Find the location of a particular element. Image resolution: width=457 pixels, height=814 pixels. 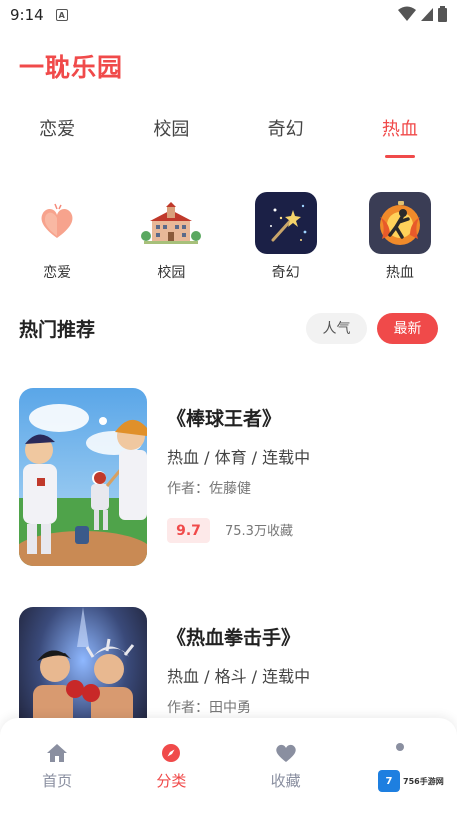

book-tags: 热血 / 格斗 / 连载中 is located at coordinates (239, 676).